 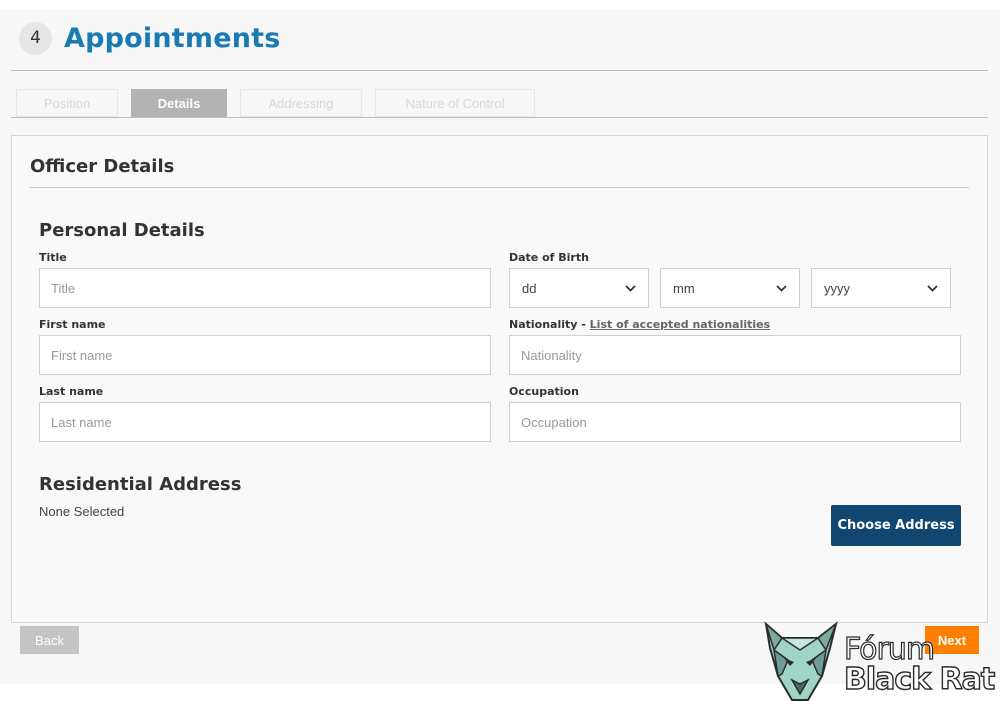 I want to click on accepted-nationalities-link: List of accepted nationalities, so click(x=680, y=324).